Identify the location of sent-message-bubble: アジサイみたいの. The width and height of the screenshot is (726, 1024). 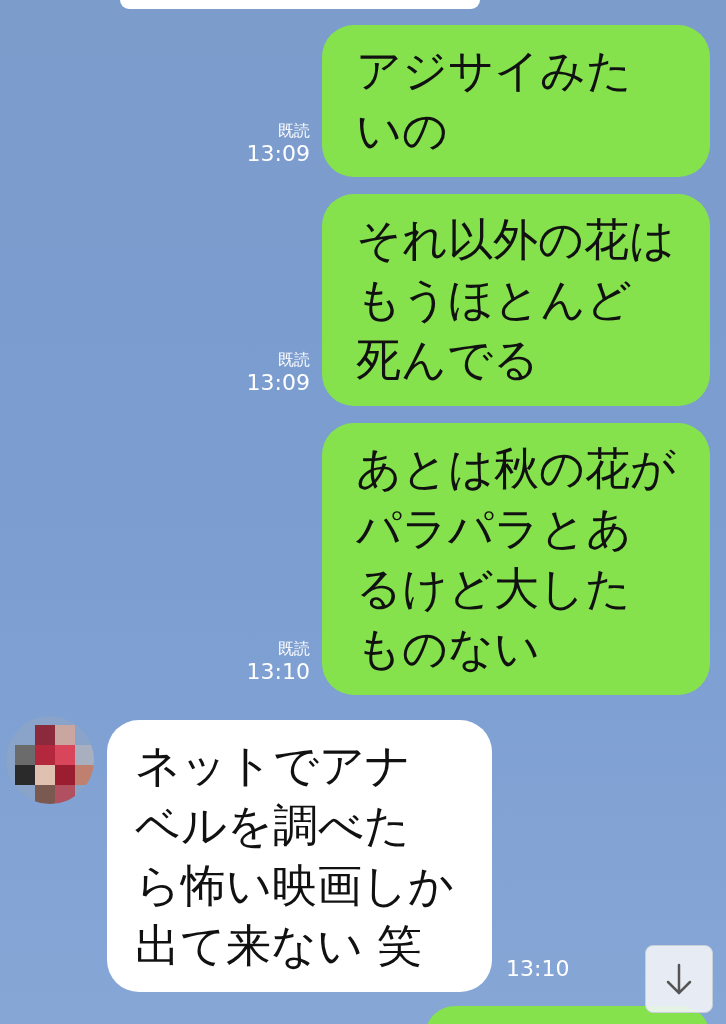
(516, 101).